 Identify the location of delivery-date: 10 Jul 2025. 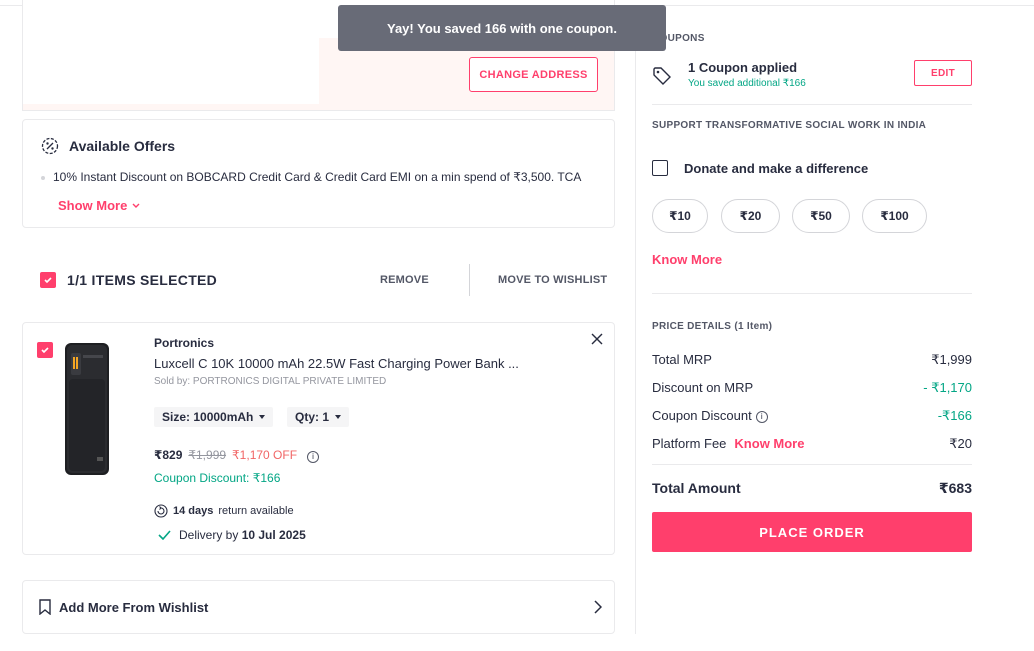
(273, 535).